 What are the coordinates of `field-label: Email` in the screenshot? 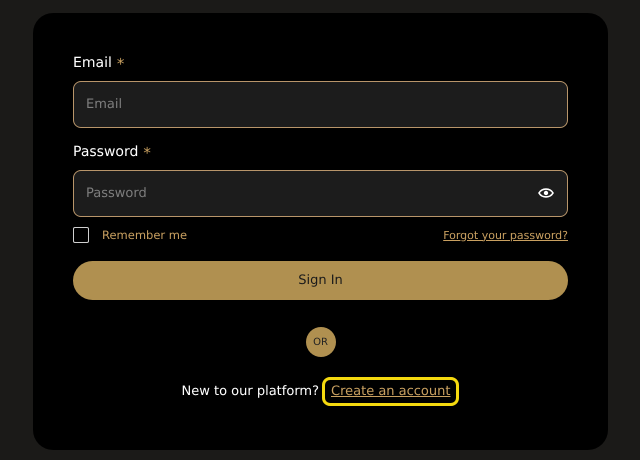 It's located at (92, 64).